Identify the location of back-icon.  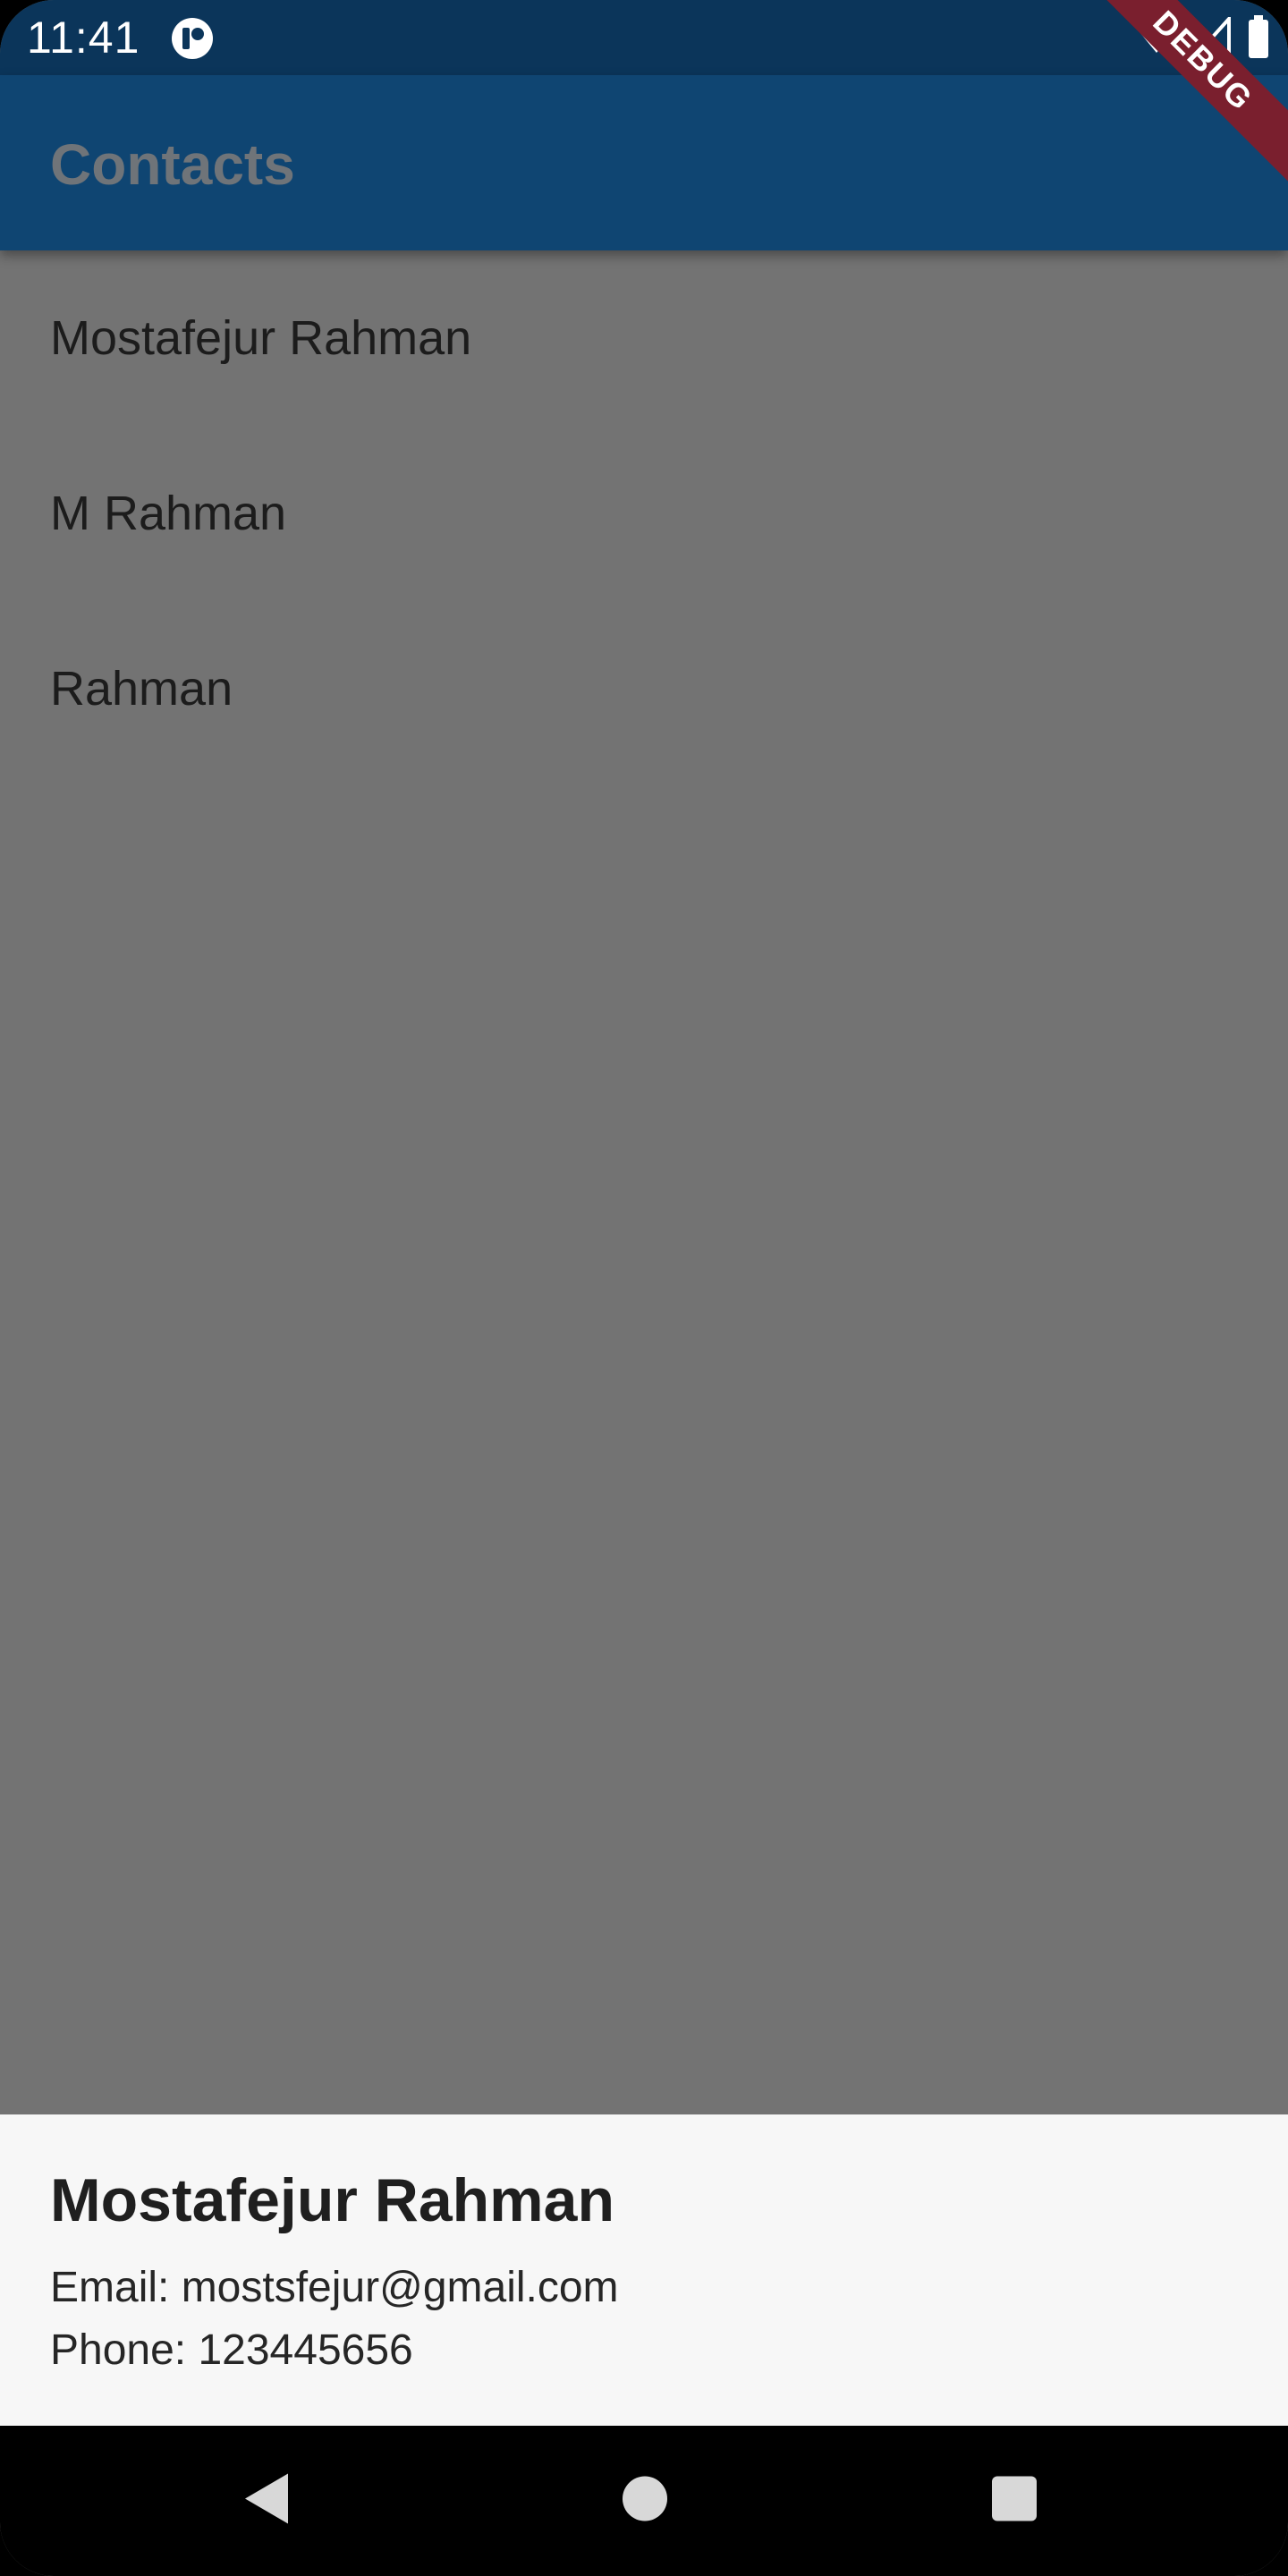
(267, 2501).